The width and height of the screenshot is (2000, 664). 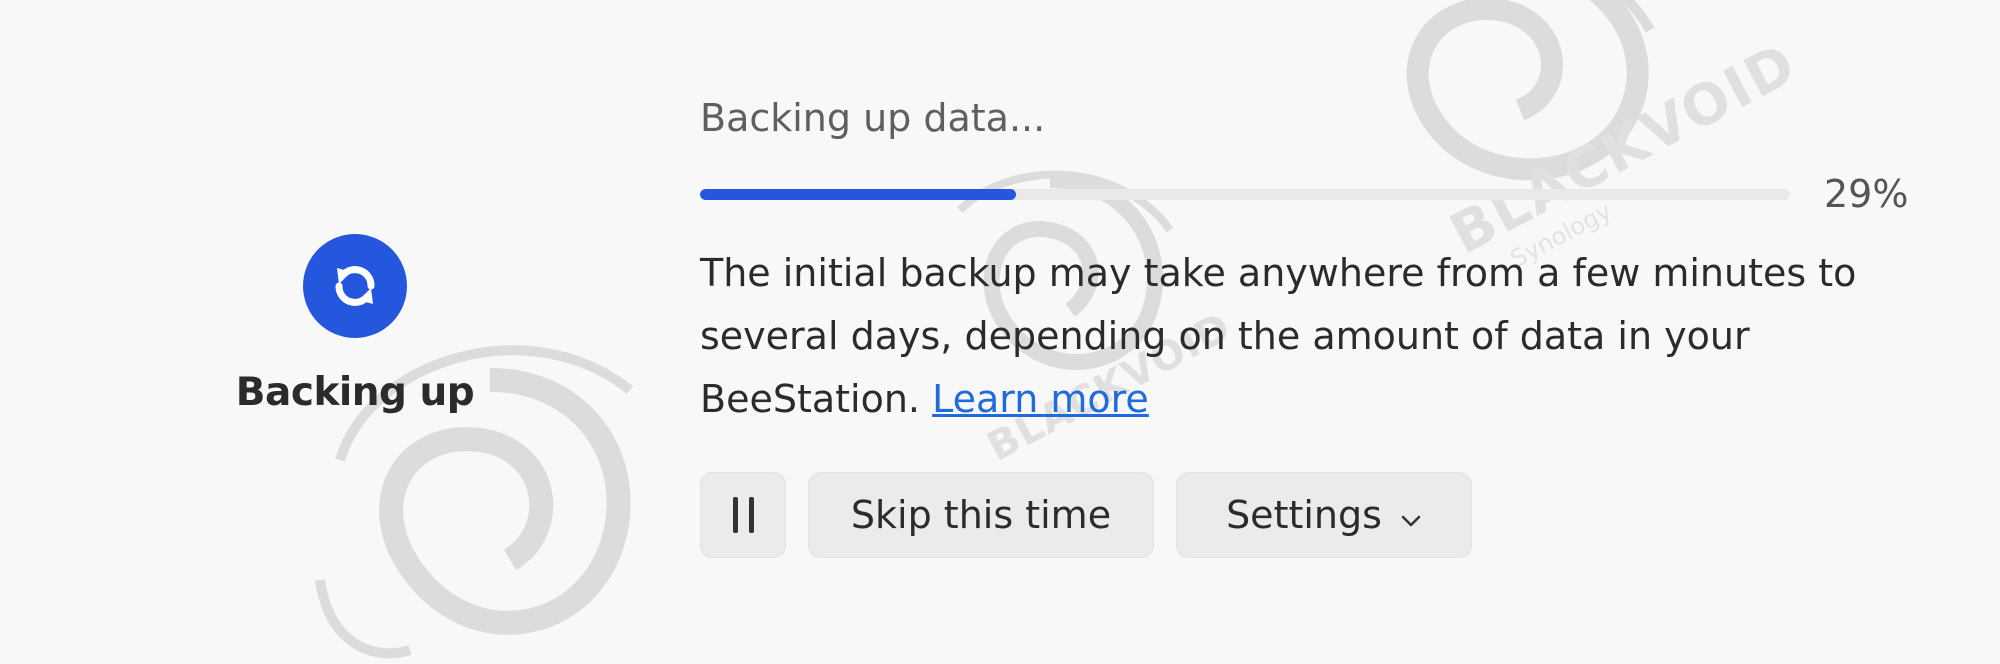 What do you see at coordinates (858, 194) in the screenshot?
I see `progress-bar-fill` at bounding box center [858, 194].